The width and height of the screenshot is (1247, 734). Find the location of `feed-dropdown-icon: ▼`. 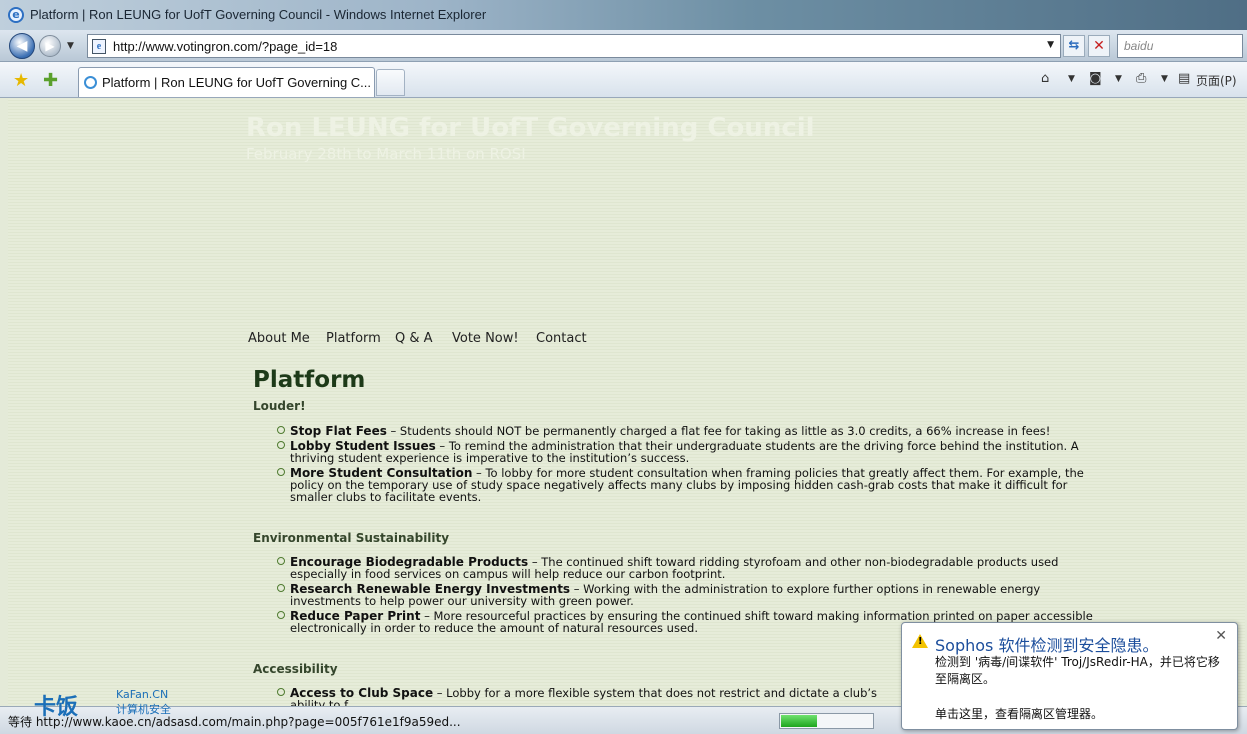

feed-dropdown-icon: ▼ is located at coordinates (1118, 79).